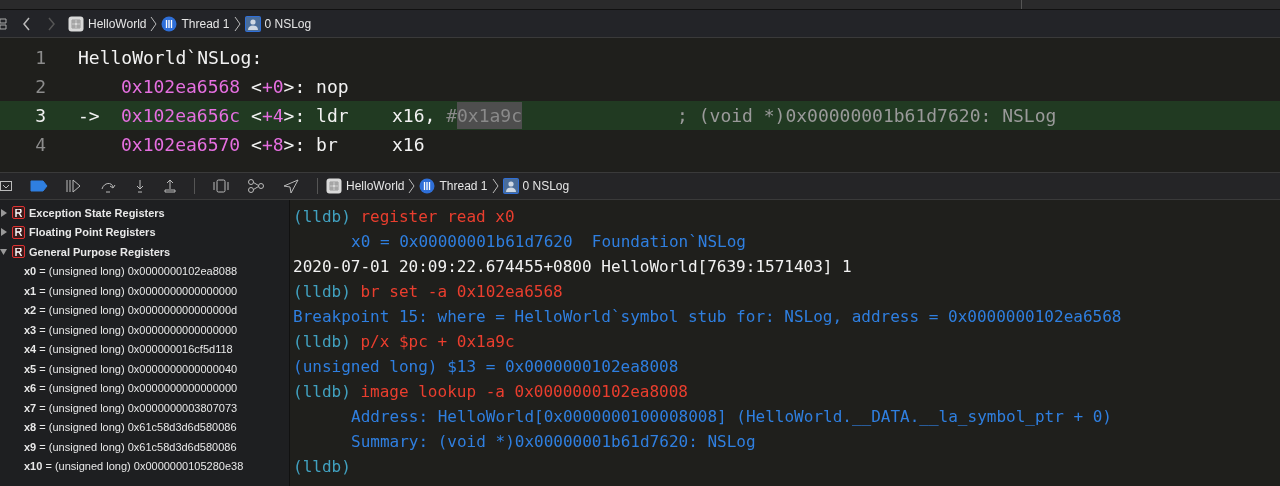 The image size is (1280, 486). Describe the element at coordinates (548, 242) in the screenshot. I see `console-line: x0 = 0x00000001b61d7620 Foundation`NSLog` at that location.